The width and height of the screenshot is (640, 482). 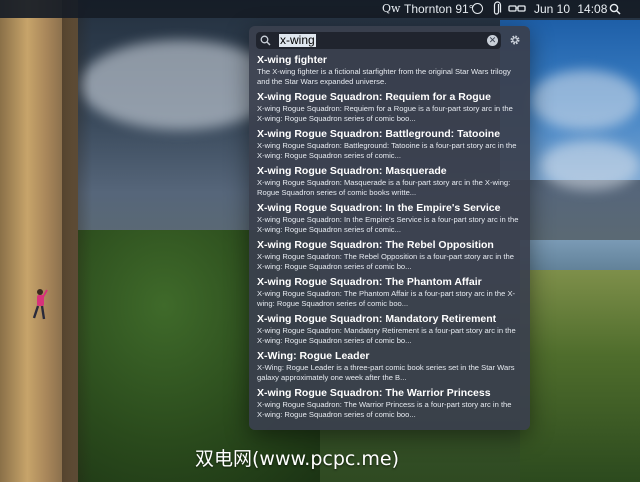 I want to click on glasses-icon, so click(x=517, y=9).